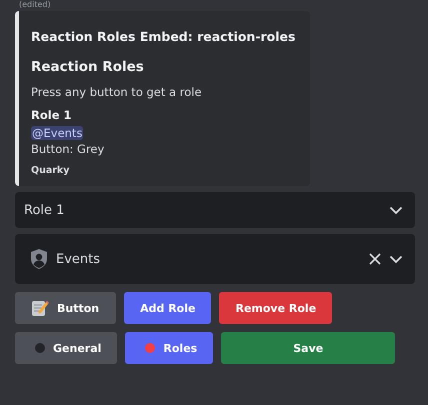 The width and height of the screenshot is (428, 405). What do you see at coordinates (168, 308) in the screenshot?
I see `action-button: Add Role` at bounding box center [168, 308].